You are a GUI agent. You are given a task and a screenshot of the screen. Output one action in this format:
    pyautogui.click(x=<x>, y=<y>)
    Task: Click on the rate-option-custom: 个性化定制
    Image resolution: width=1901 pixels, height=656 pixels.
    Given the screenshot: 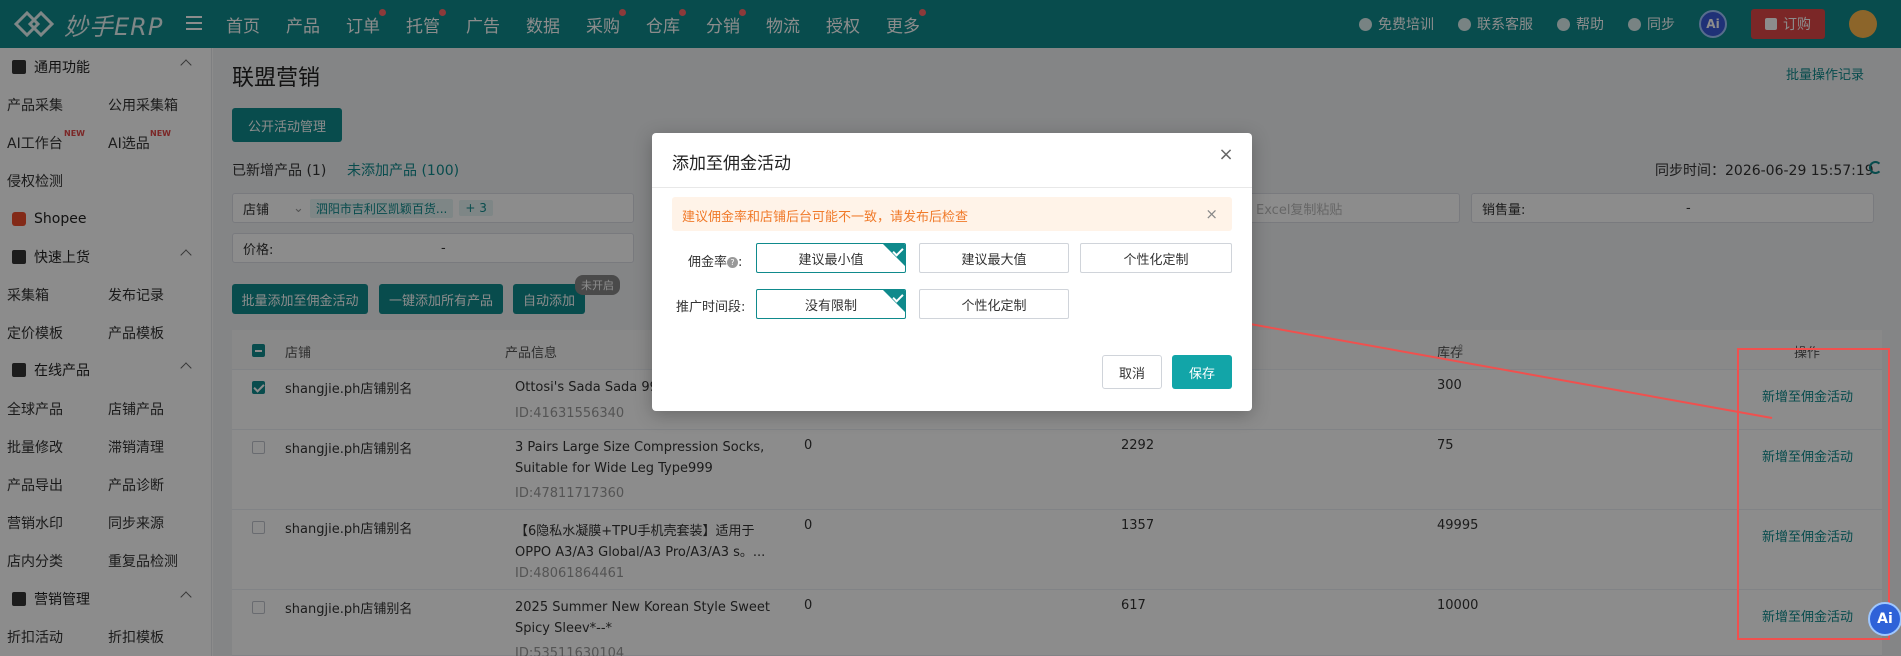 What is the action you would take?
    pyautogui.click(x=1156, y=258)
    